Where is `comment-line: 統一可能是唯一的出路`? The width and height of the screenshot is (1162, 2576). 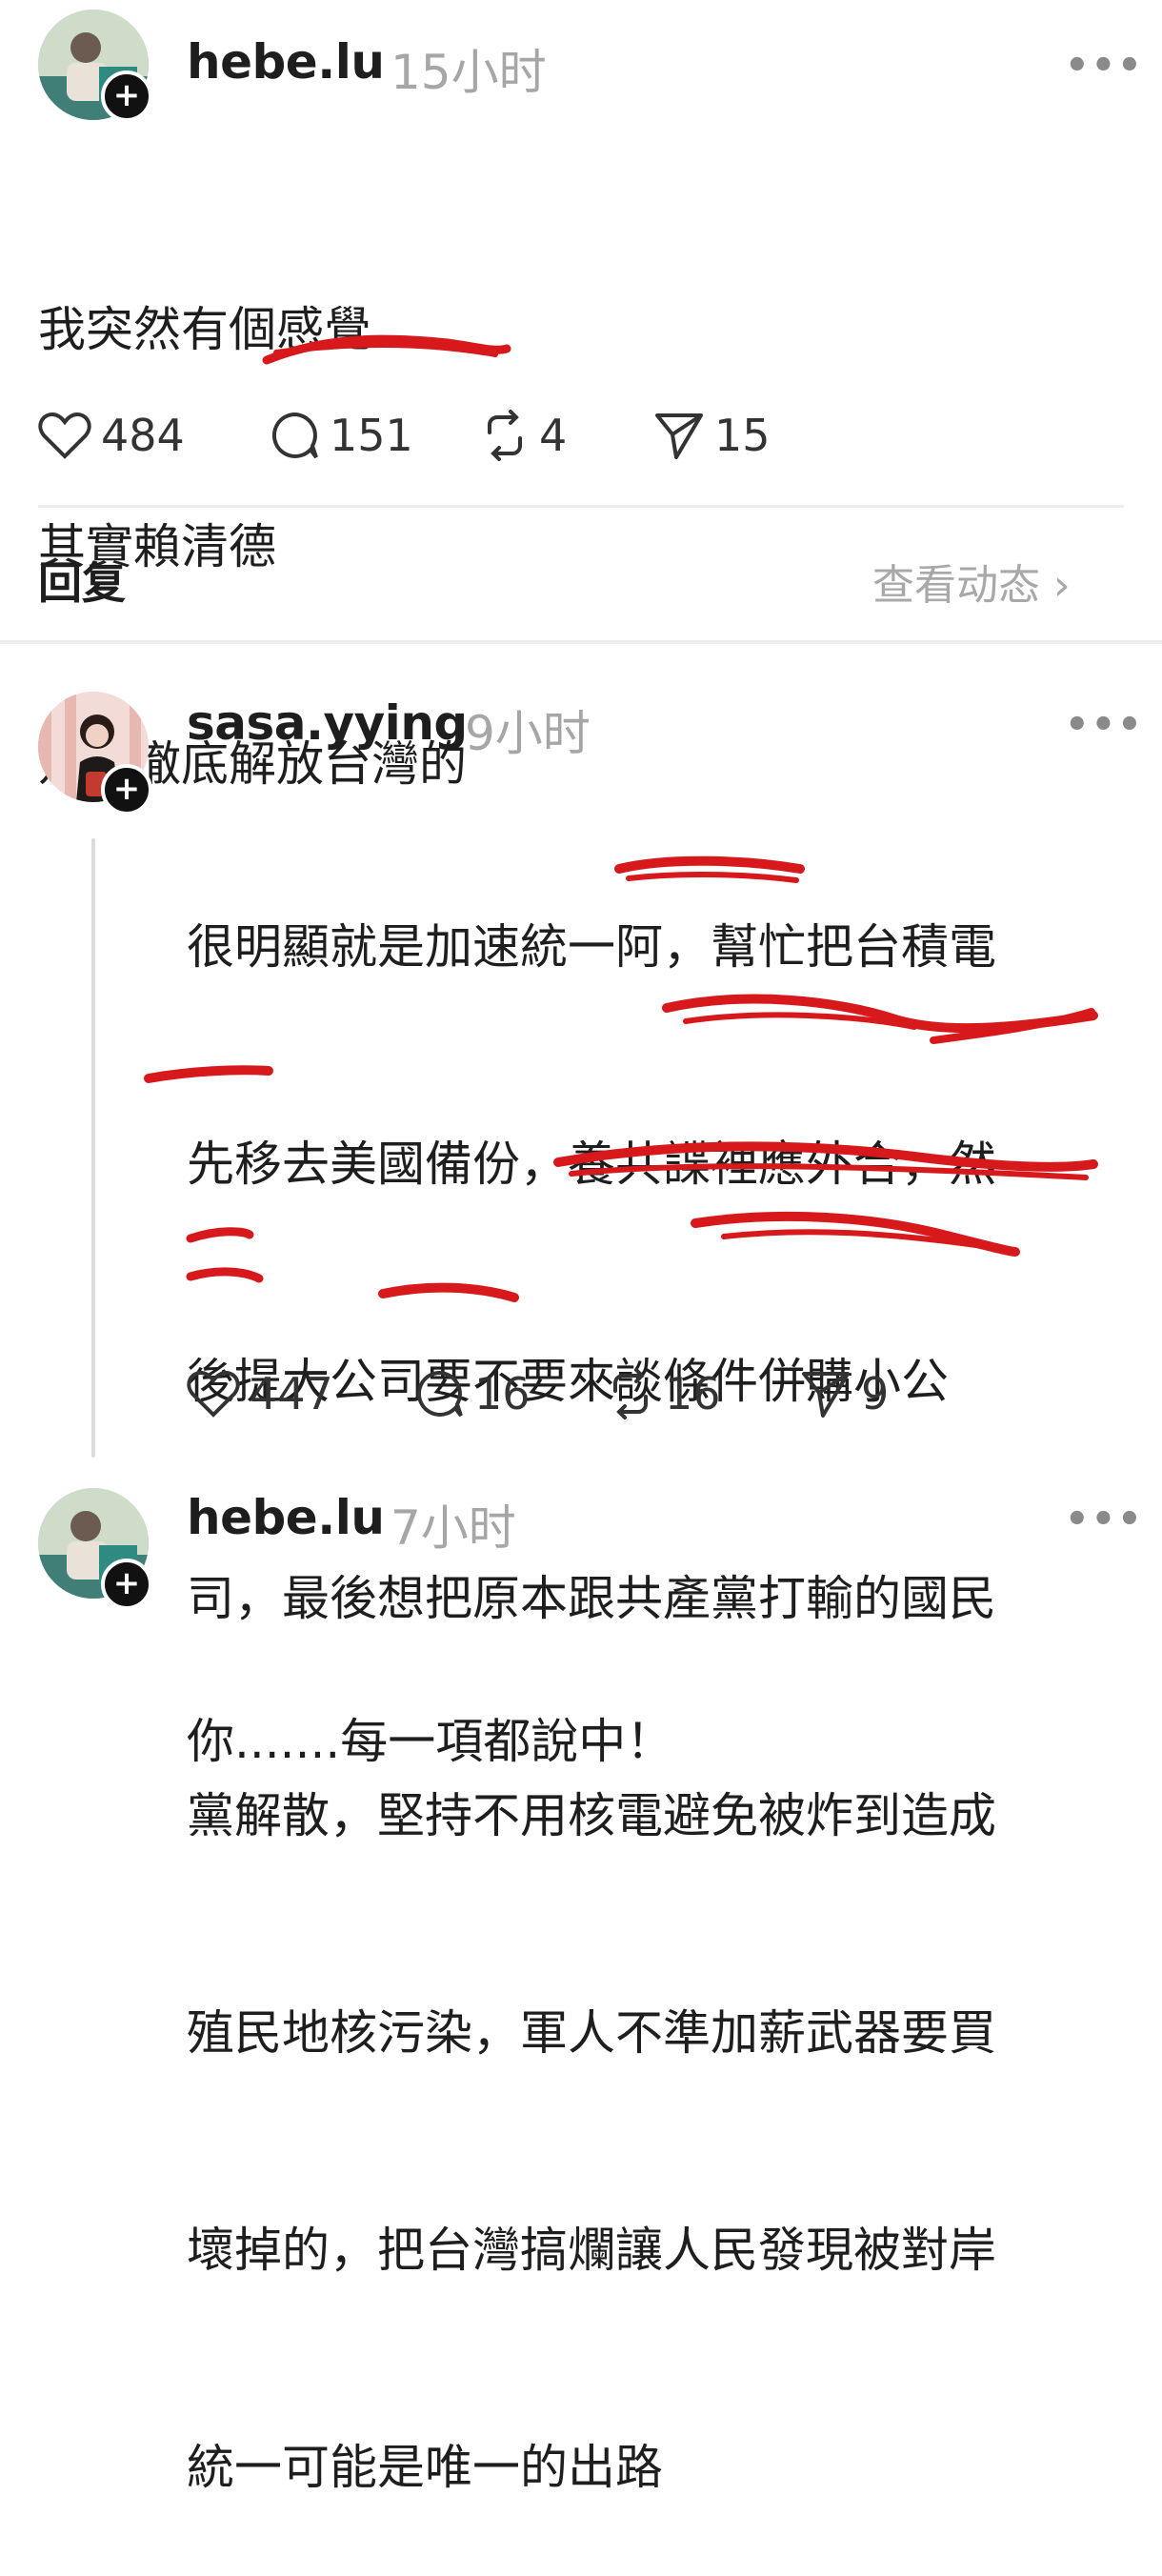
comment-line: 統一可能是唯一的出路 is located at coordinates (425, 2467).